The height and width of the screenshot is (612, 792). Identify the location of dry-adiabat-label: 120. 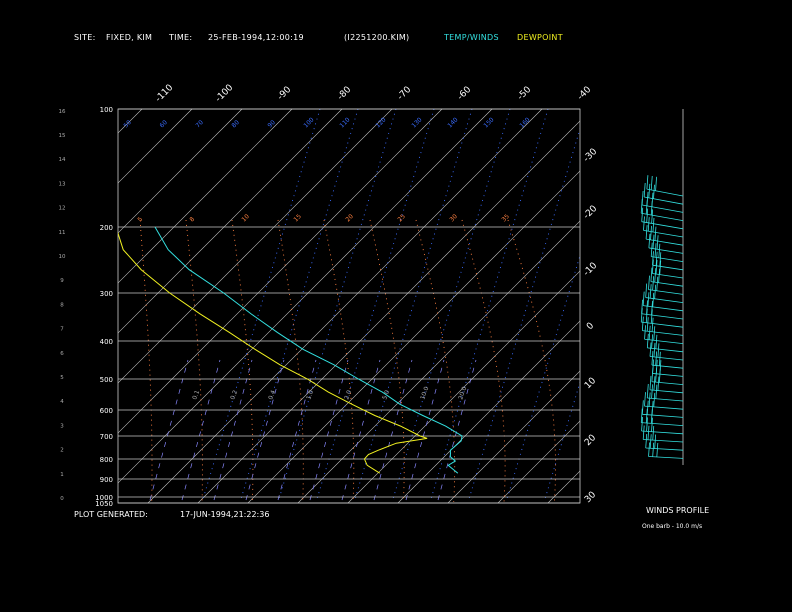
(380, 122).